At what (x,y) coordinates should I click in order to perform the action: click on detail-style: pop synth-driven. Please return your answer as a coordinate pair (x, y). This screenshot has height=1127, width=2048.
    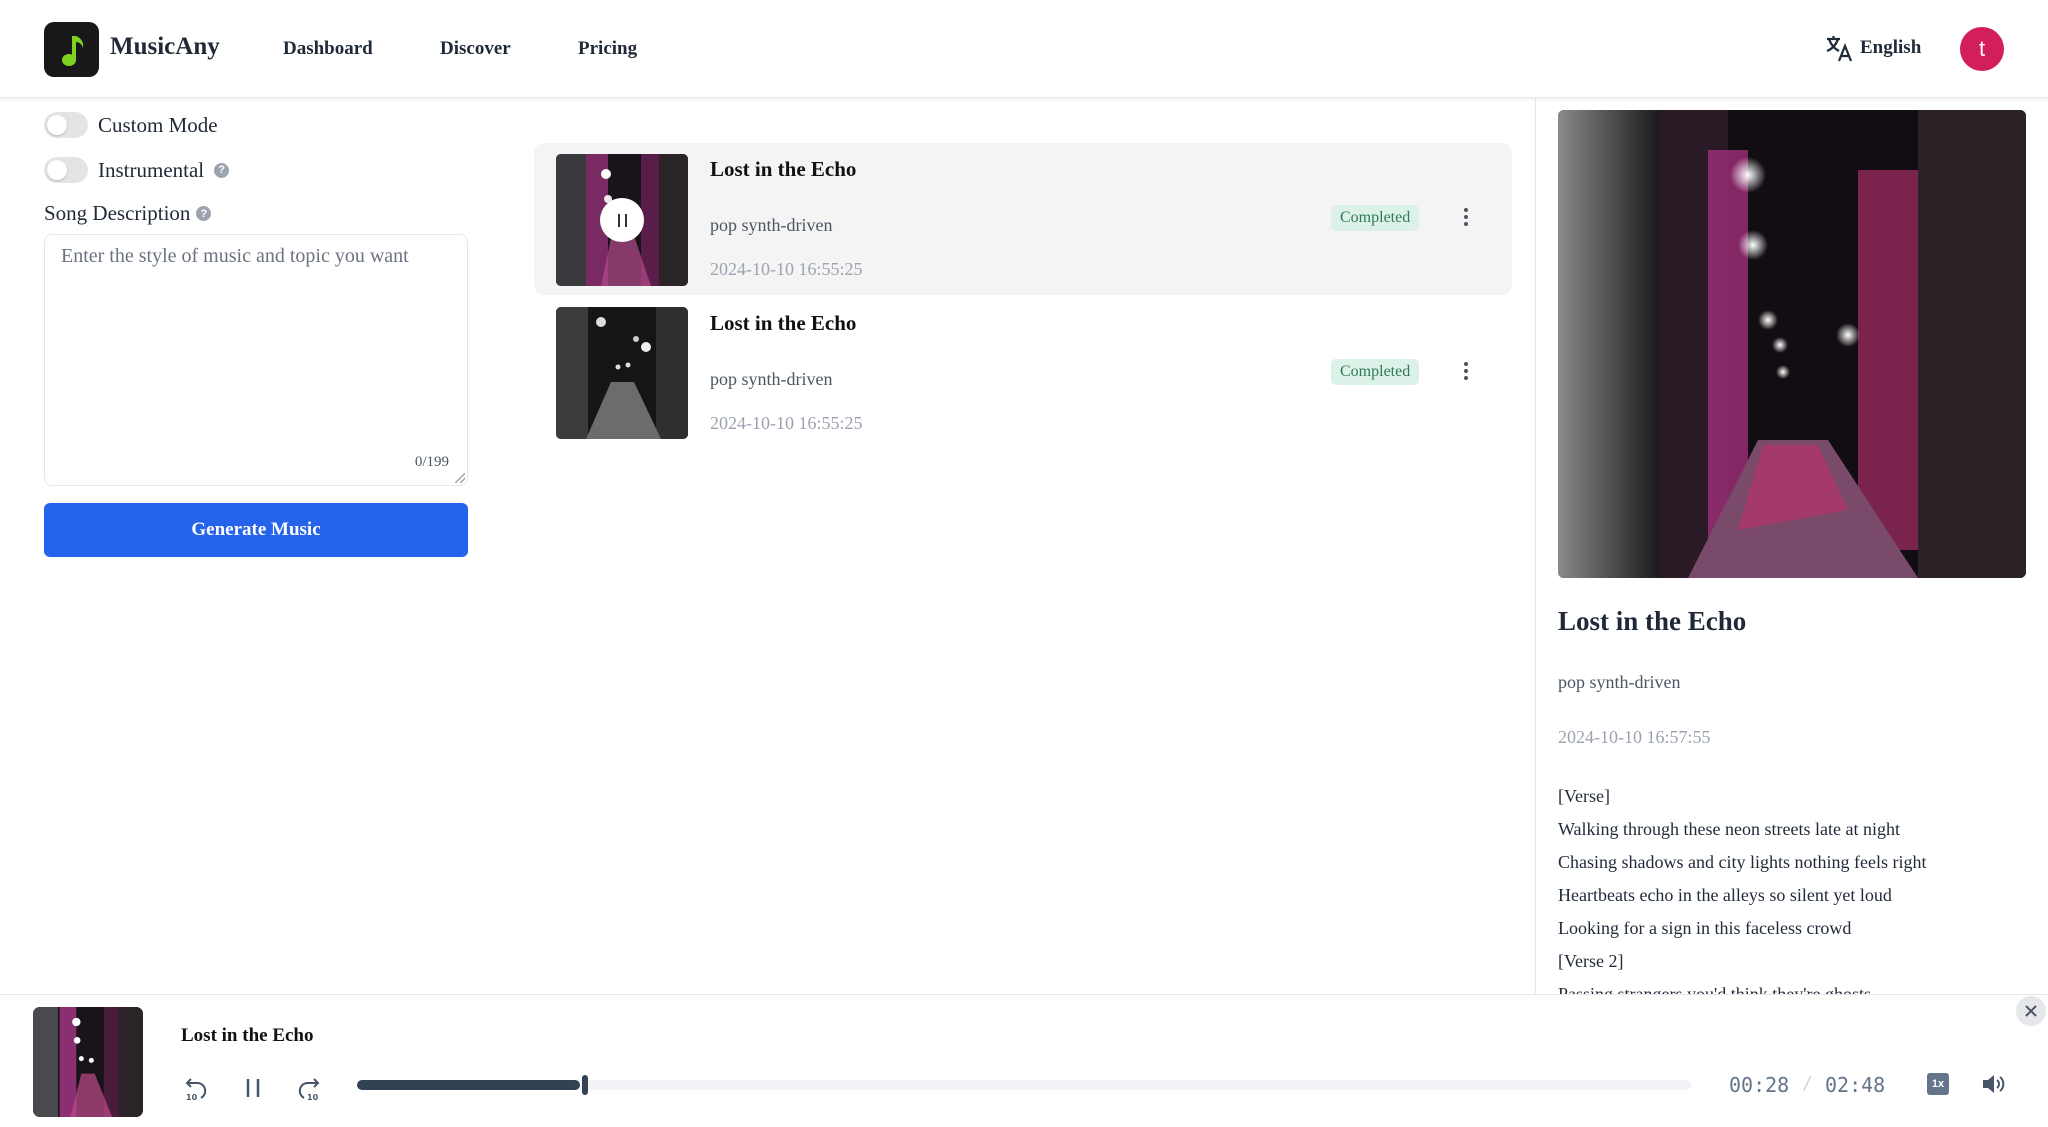
    Looking at the image, I should click on (1619, 682).